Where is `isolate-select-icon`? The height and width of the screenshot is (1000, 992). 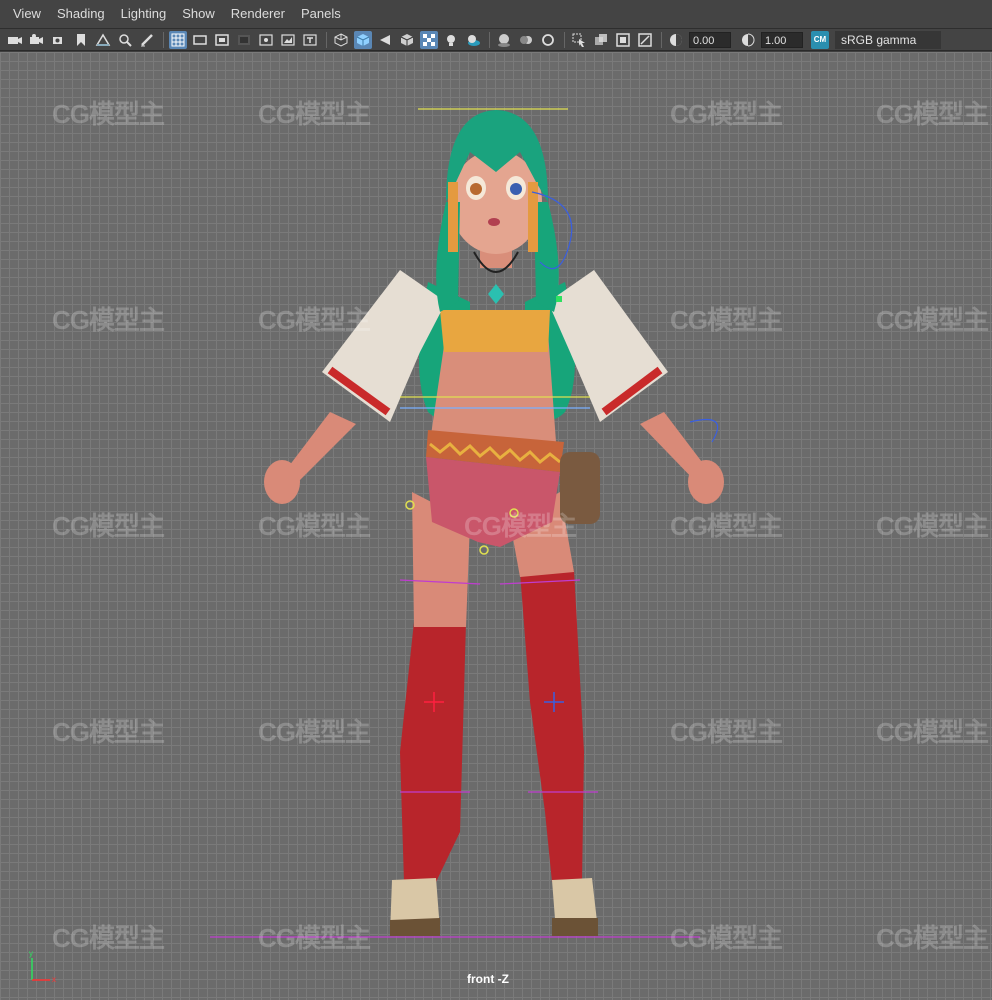
isolate-select-icon is located at coordinates (579, 40).